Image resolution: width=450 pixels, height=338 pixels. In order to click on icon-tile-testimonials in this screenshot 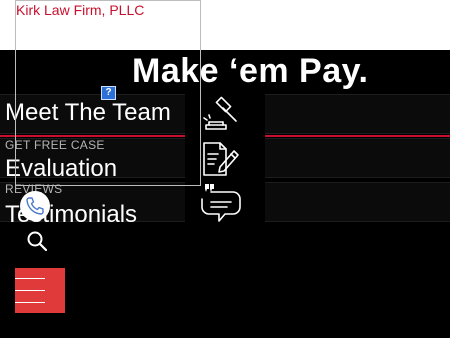, I will do `click(225, 202)`.